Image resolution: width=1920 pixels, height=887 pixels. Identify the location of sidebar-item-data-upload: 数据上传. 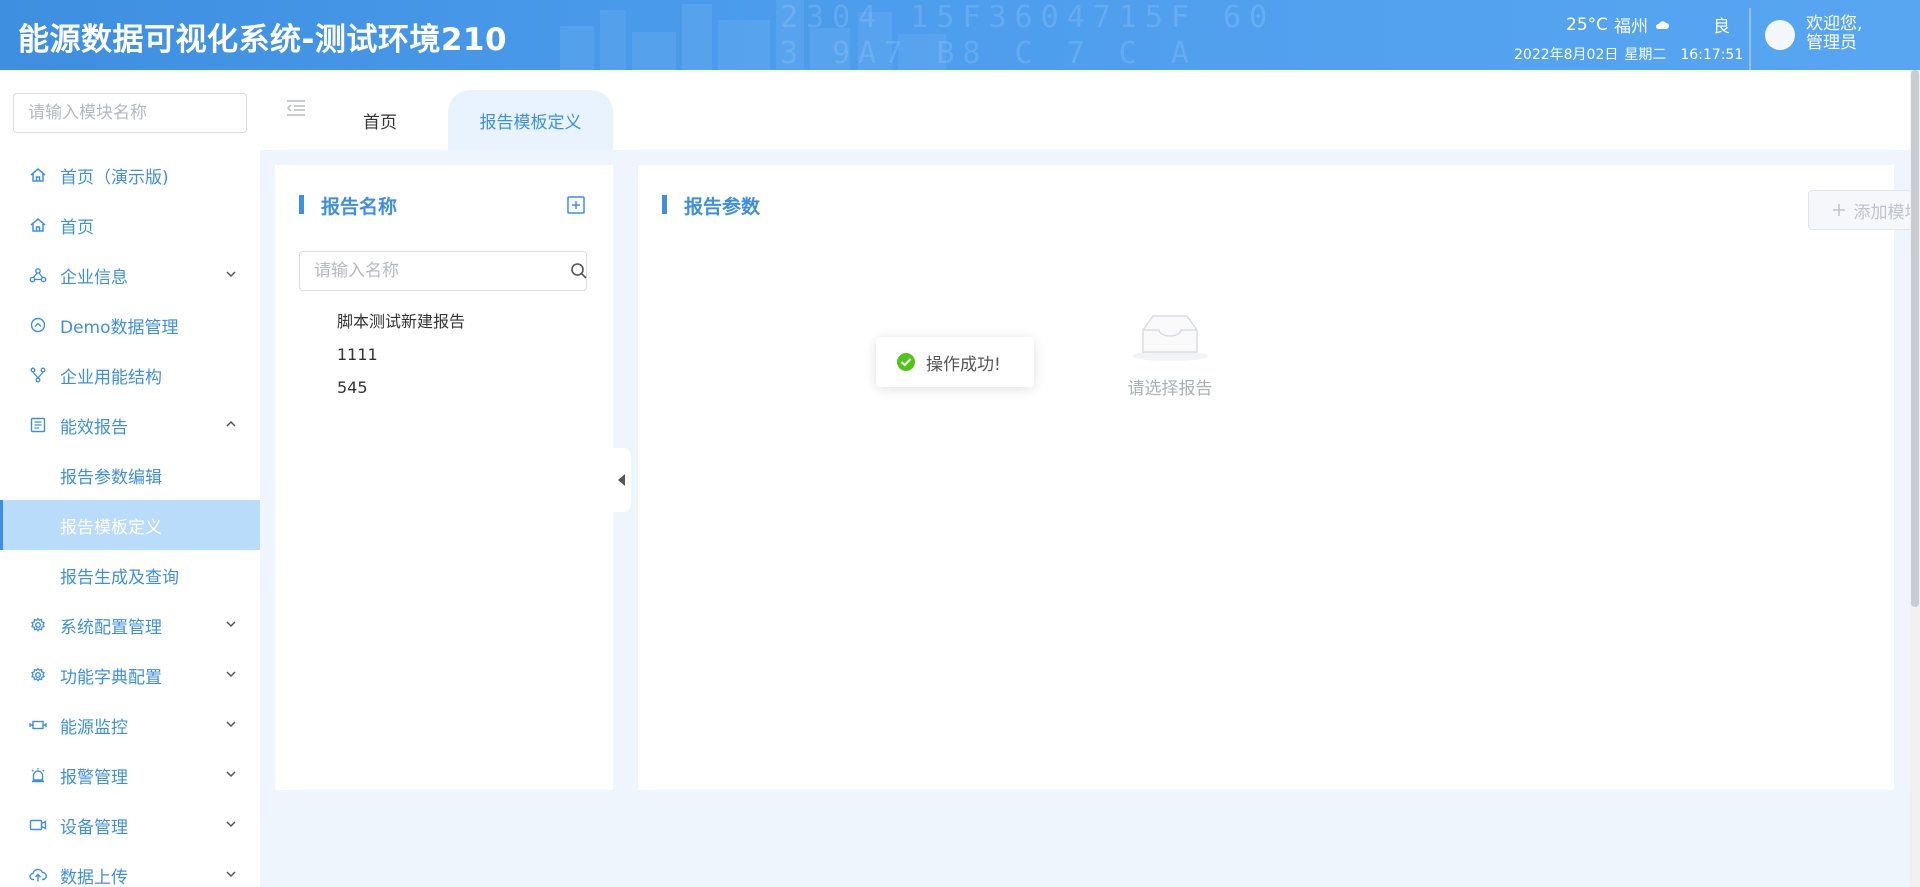
(130, 868).